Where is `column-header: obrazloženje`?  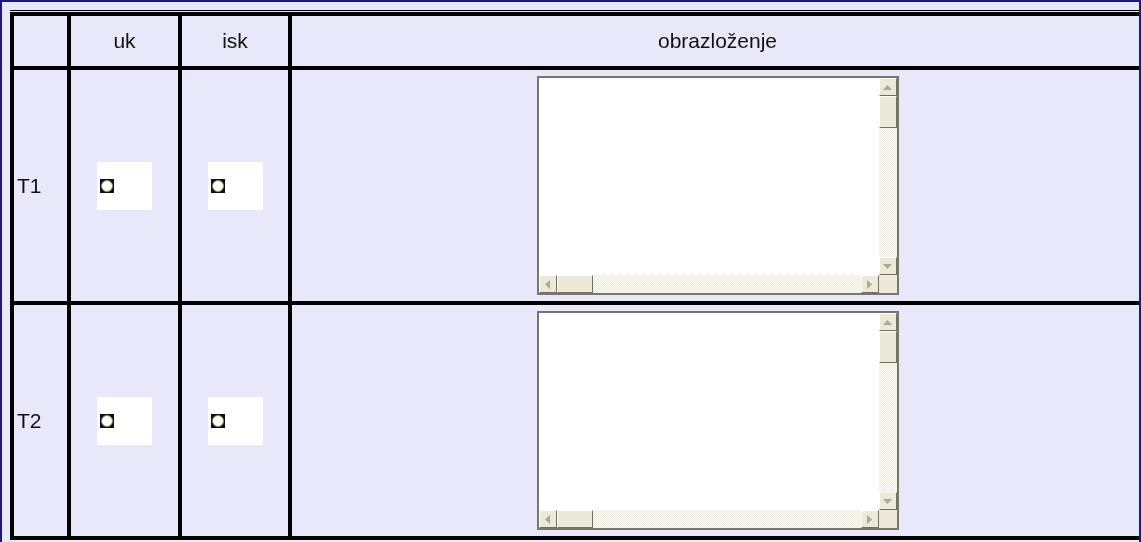
column-header: obrazloženje is located at coordinates (717, 40).